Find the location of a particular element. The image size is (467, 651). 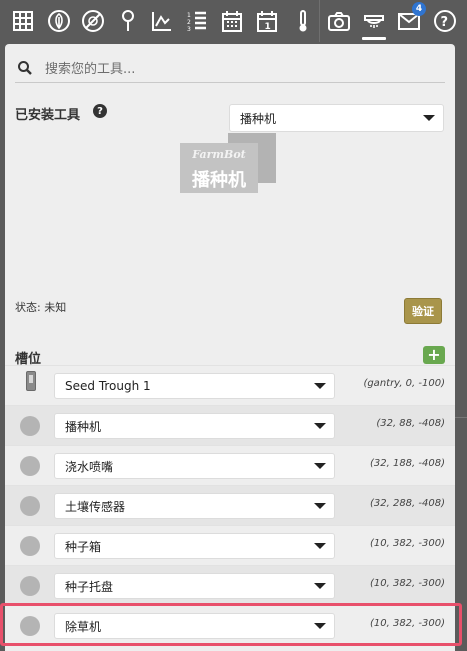

slot-row: 浇水喷嘴 (32, 188, -408) is located at coordinates (230, 465).